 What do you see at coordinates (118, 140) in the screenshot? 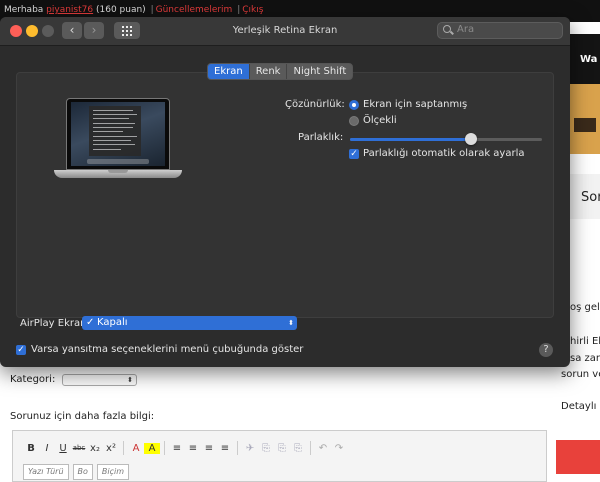
I see `laptop-illustration` at bounding box center [118, 140].